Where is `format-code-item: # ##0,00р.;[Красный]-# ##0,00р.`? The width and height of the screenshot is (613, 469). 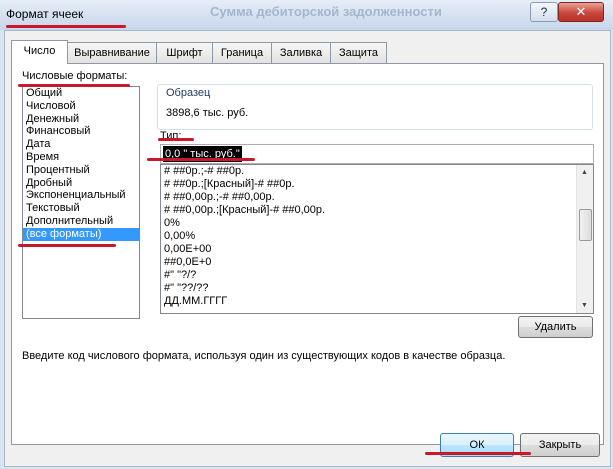 format-code-item: # ##0,00р.;[Красный]-# ##0,00р. is located at coordinates (377, 210).